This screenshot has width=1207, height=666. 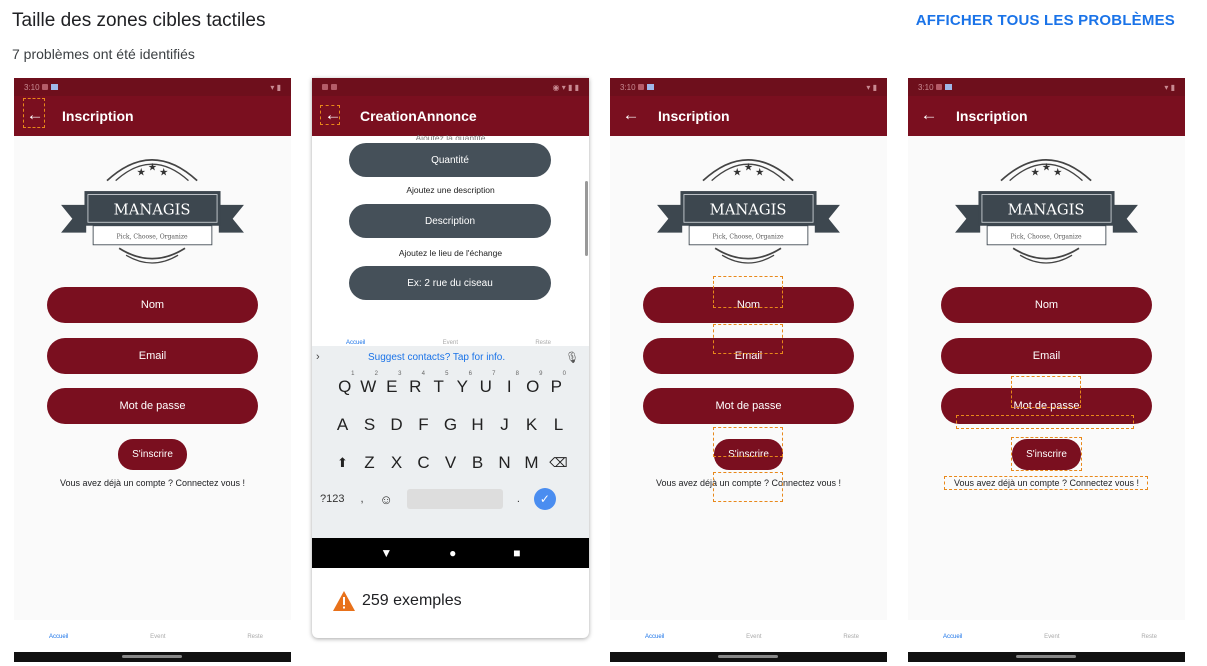 I want to click on key: 2W, so click(x=369, y=384).